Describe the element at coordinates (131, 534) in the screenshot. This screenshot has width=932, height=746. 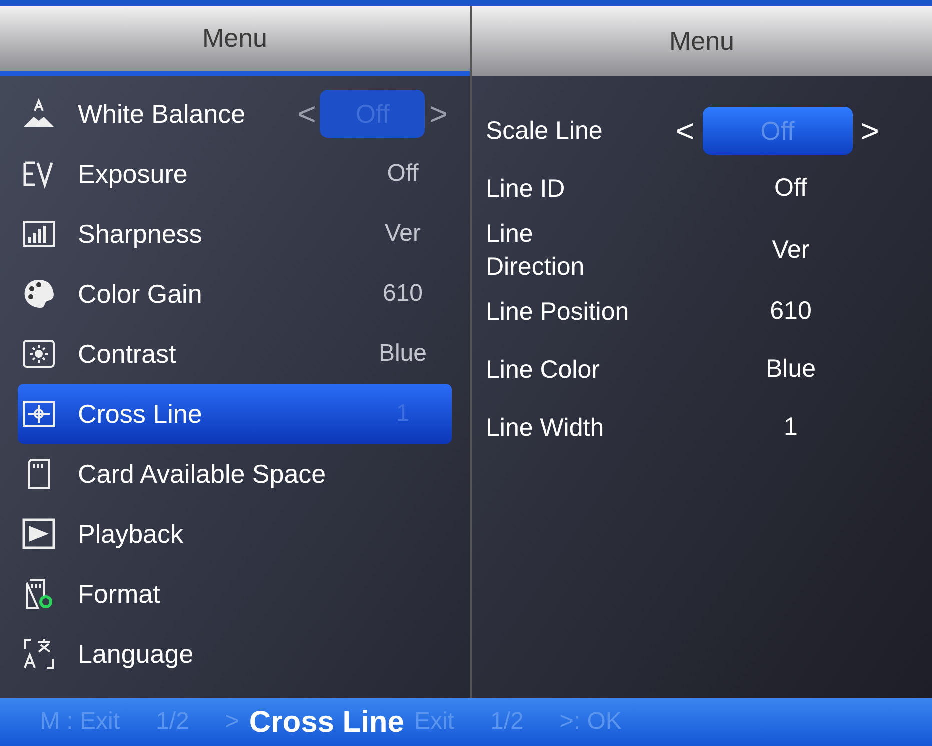
I see `menu-item-label: Playback` at that location.